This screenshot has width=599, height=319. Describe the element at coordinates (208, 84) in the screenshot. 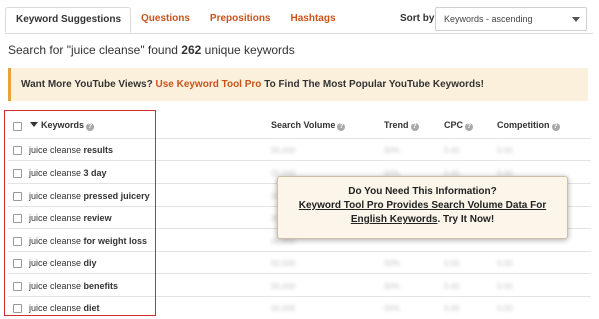

I see `keyword-tool-pro-link: Use Keyword Tool Pro` at that location.